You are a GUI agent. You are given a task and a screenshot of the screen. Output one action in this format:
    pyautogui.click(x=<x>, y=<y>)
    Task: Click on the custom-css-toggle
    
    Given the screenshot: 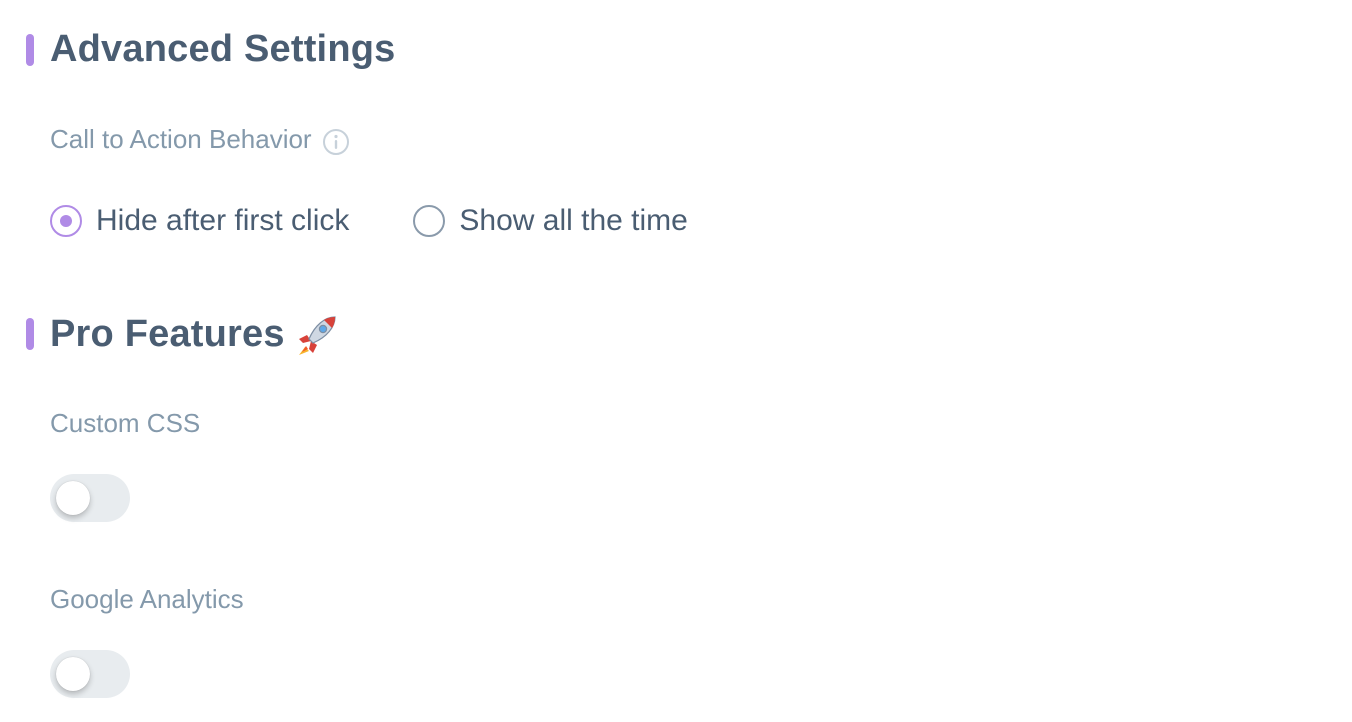 What is the action you would take?
    pyautogui.click(x=90, y=498)
    